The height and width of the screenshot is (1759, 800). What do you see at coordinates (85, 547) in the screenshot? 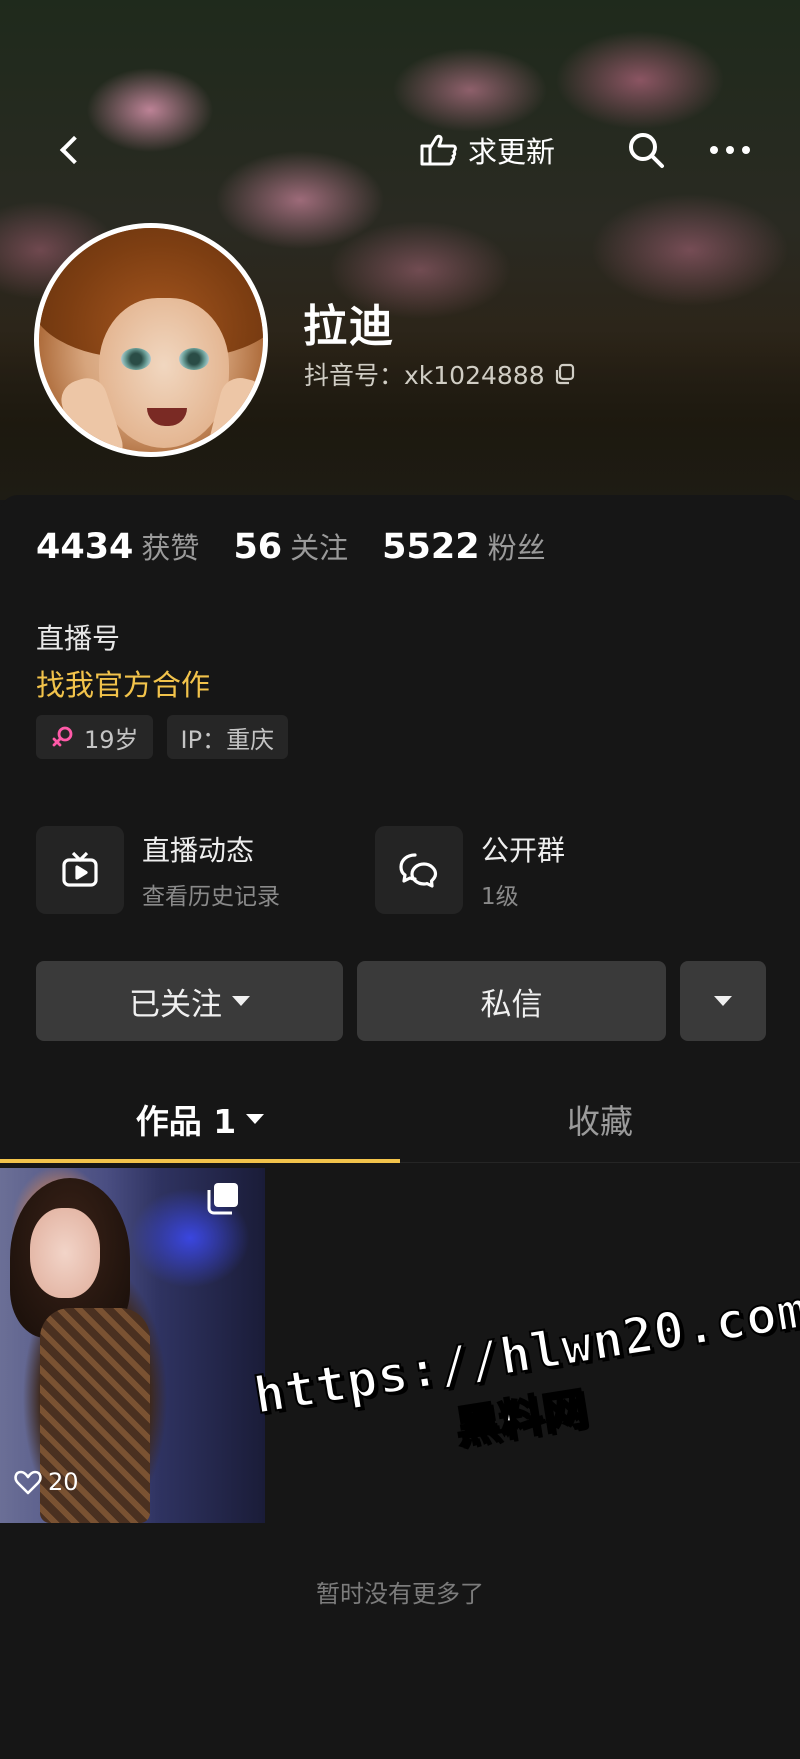
I see `stat-value: 4434` at bounding box center [85, 547].